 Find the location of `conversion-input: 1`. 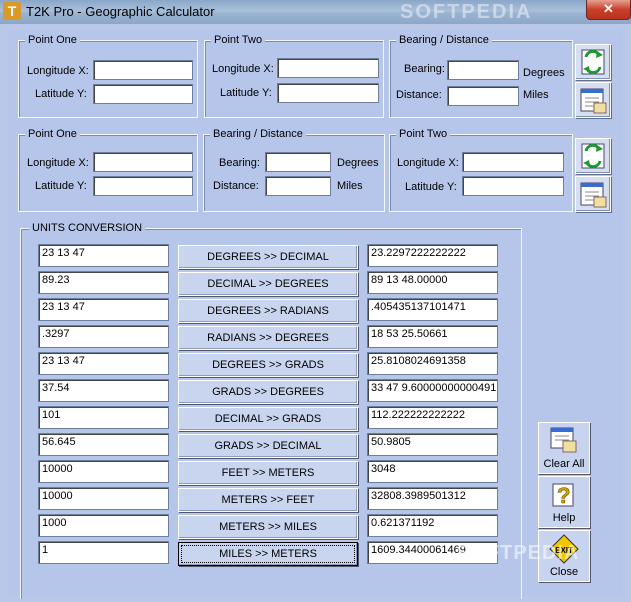

conversion-input: 1 is located at coordinates (103, 552).